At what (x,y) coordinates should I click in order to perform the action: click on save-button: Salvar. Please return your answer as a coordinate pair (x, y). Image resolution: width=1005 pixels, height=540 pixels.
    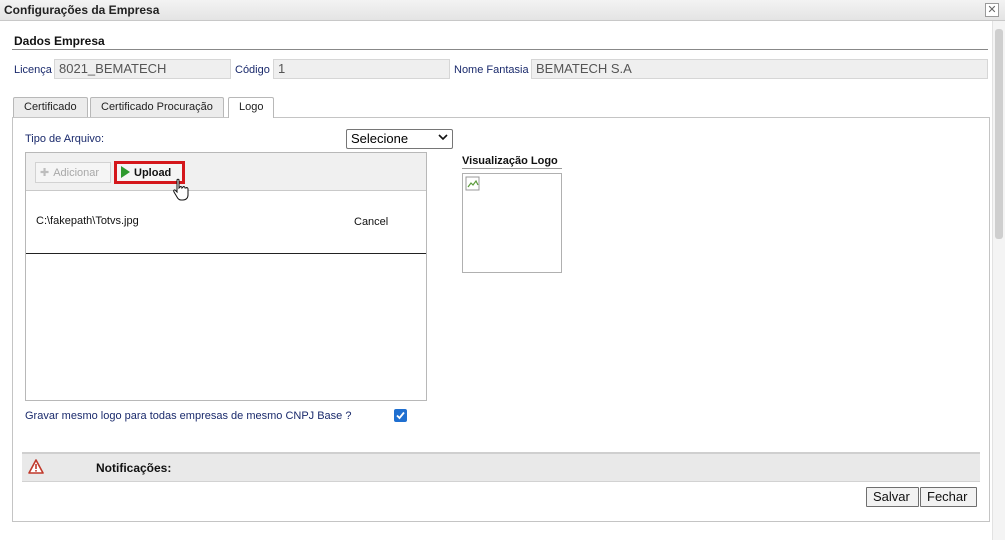
    Looking at the image, I should click on (892, 497).